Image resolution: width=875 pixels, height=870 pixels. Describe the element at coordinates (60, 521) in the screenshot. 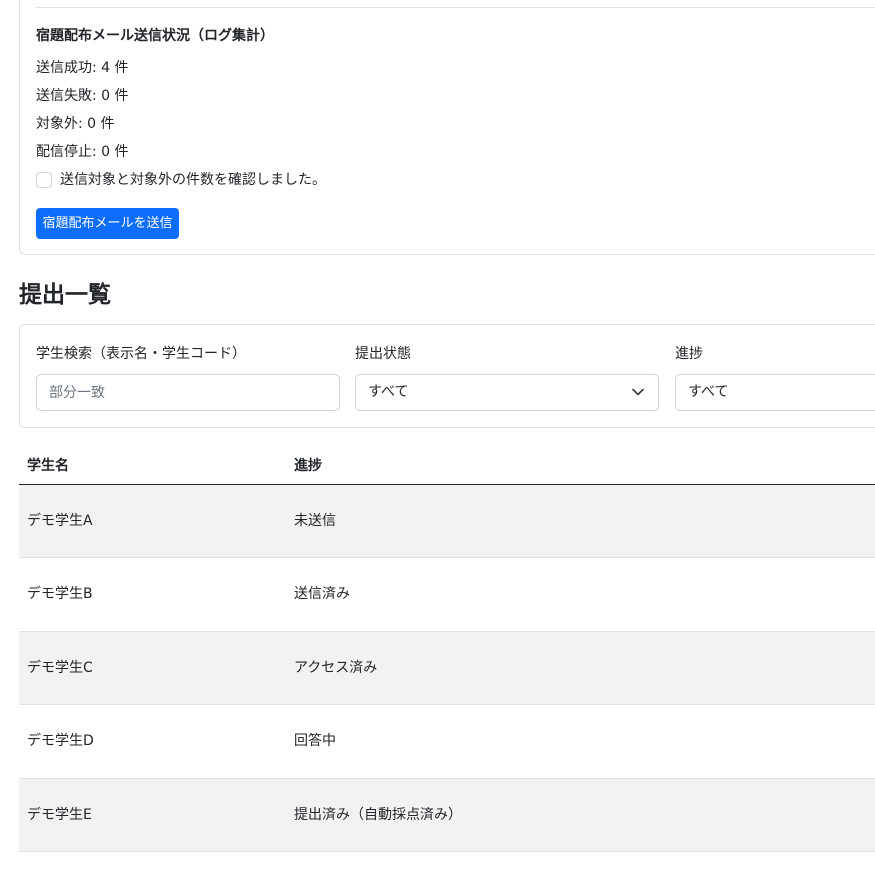

I see `student-name-cell: デモ学生A` at that location.